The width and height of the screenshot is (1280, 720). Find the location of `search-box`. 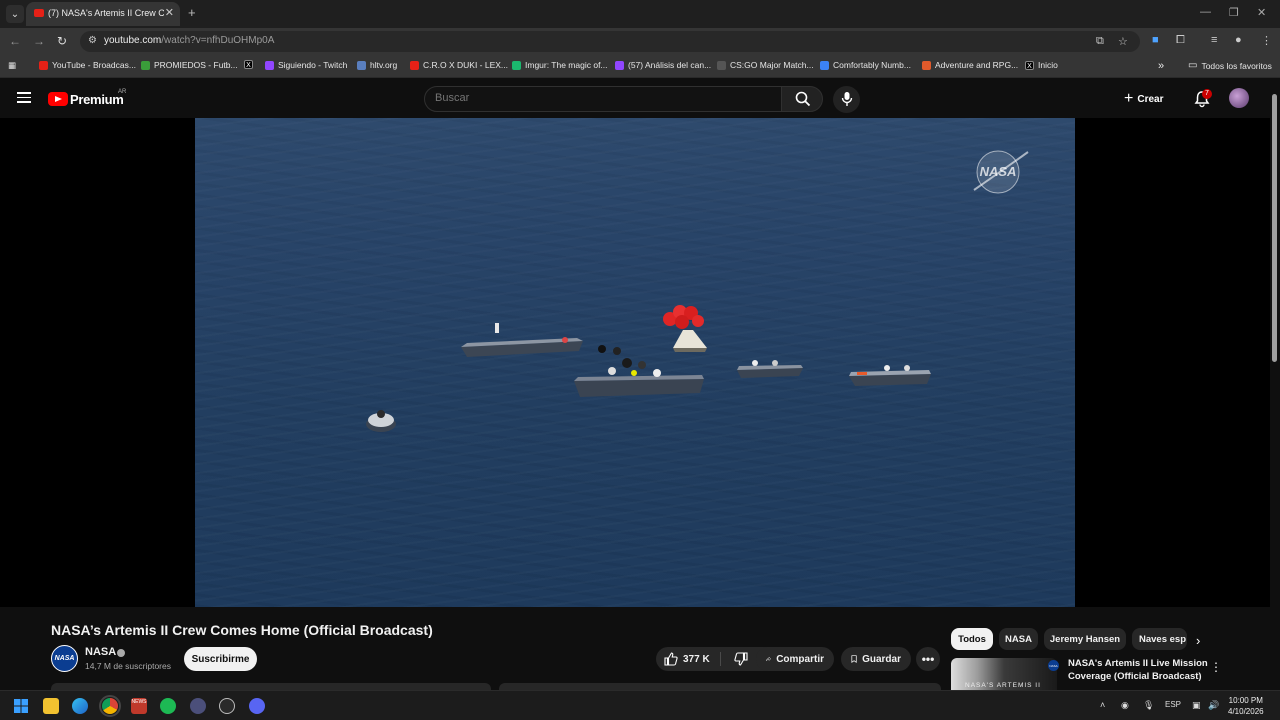

search-box is located at coordinates (603, 99).